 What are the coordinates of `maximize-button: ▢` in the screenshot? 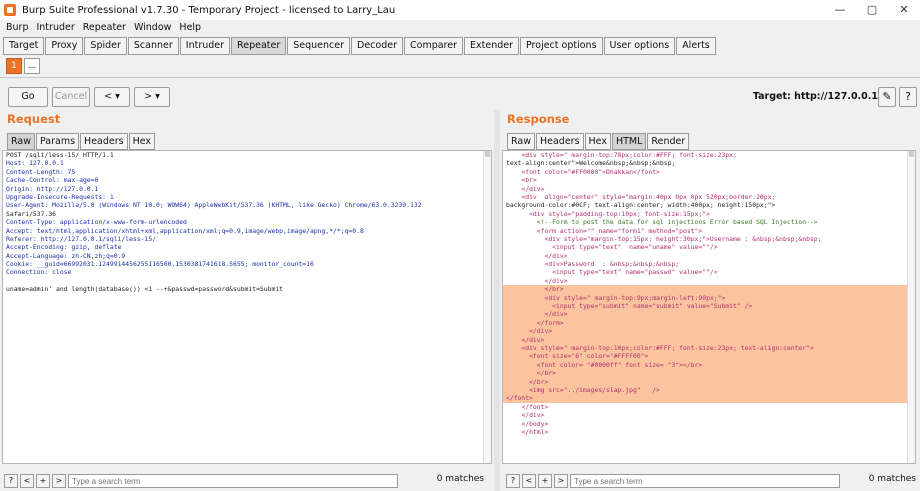 It's located at (872, 10).